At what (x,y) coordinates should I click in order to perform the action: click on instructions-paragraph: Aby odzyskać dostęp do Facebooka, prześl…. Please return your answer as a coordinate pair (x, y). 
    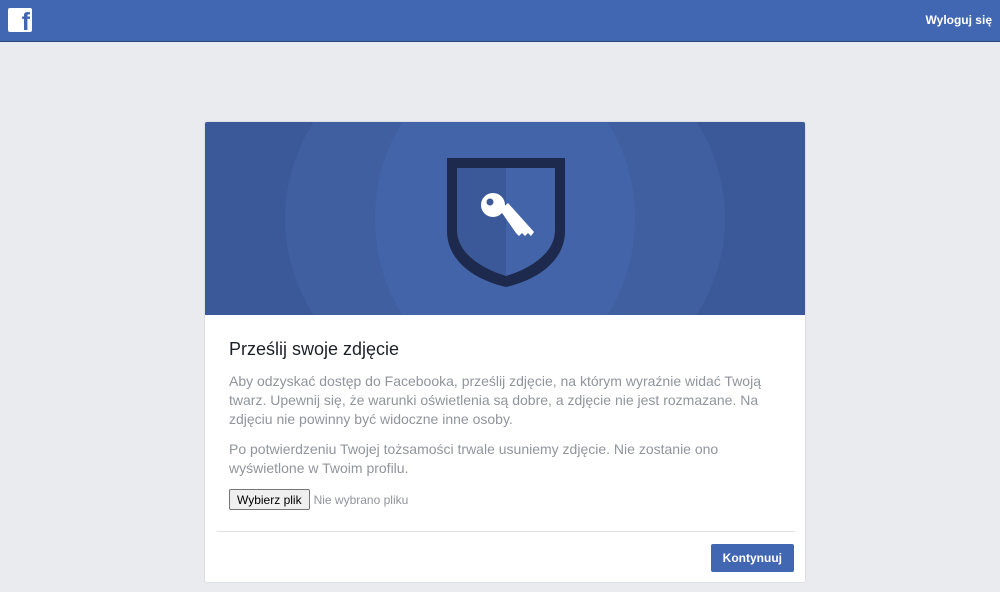
    Looking at the image, I should click on (495, 400).